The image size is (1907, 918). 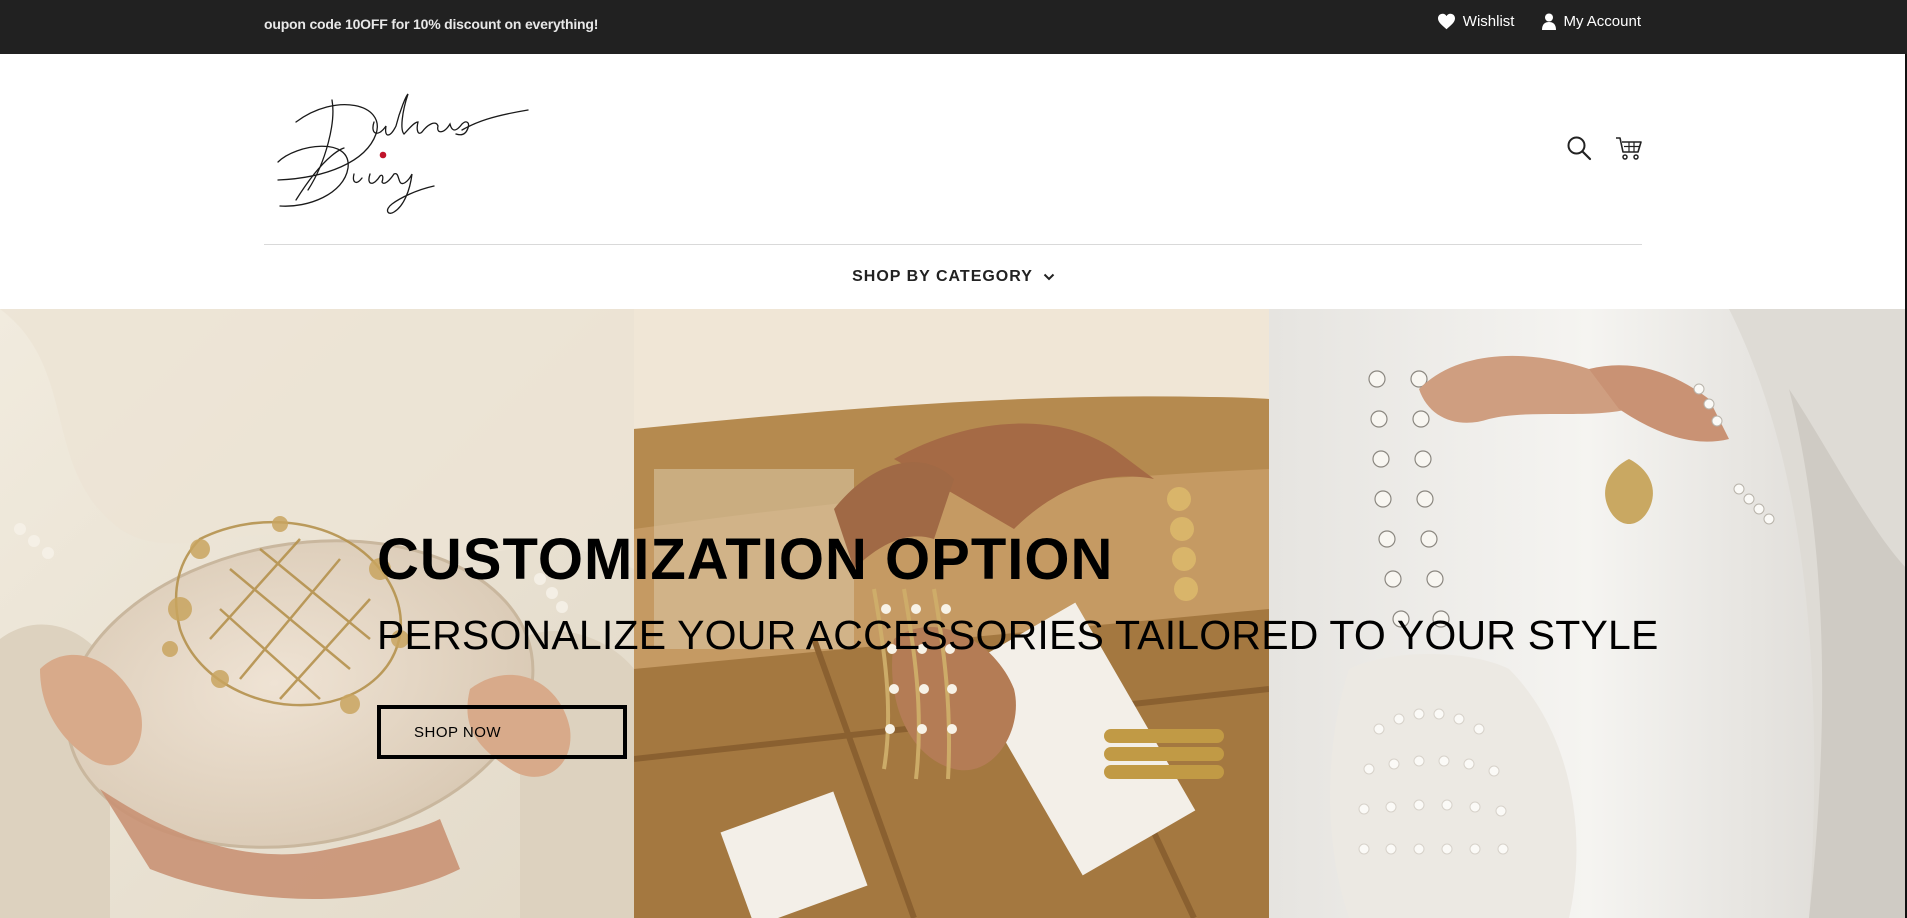 I want to click on wishlist-link: Wishlist, so click(x=1476, y=21).